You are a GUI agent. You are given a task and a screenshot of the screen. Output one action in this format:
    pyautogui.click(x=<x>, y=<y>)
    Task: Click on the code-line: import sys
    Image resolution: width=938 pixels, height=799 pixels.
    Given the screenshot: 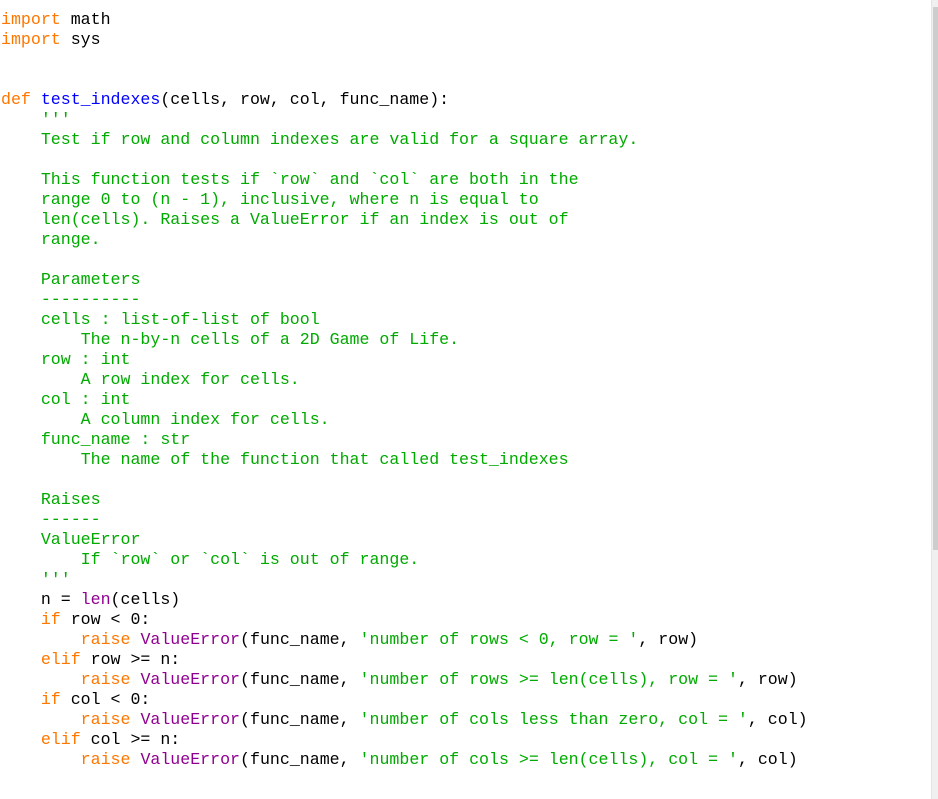 What is the action you would take?
    pyautogui.click(x=404, y=40)
    